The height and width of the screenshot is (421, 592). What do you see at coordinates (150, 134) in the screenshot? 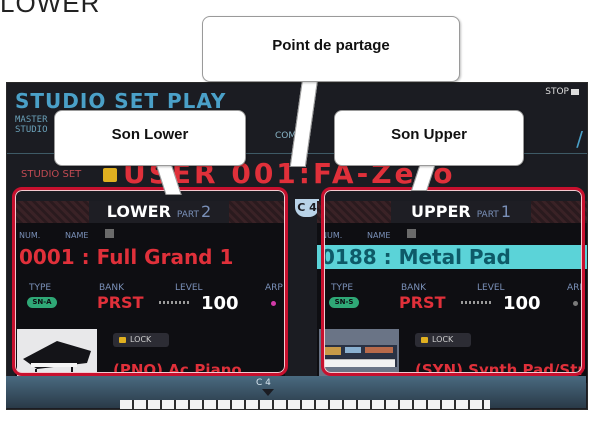
I see `lower-sound-callout-text: Son Lower` at bounding box center [150, 134].